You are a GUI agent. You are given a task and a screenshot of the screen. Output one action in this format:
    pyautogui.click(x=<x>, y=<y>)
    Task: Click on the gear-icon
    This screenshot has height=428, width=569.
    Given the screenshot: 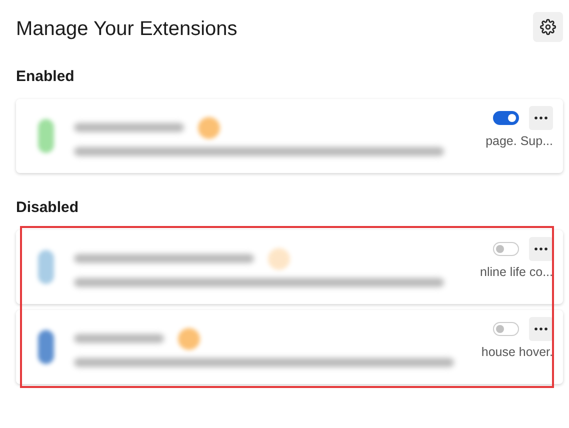 What is the action you would take?
    pyautogui.click(x=548, y=27)
    